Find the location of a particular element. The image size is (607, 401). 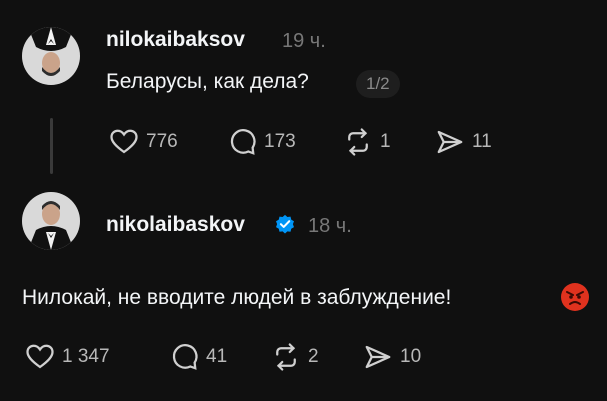

share-count: 10 is located at coordinates (411, 356).